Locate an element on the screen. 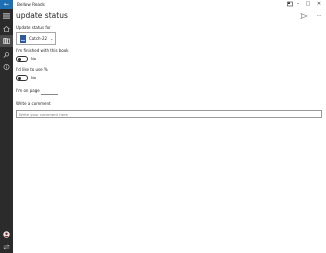  nav-hamburger is located at coordinates (6, 16).